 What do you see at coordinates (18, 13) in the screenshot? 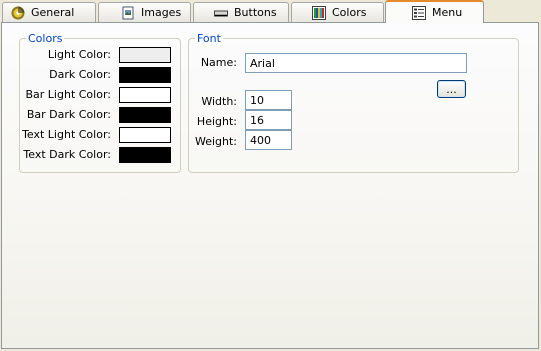
I see `disc-icon` at bounding box center [18, 13].